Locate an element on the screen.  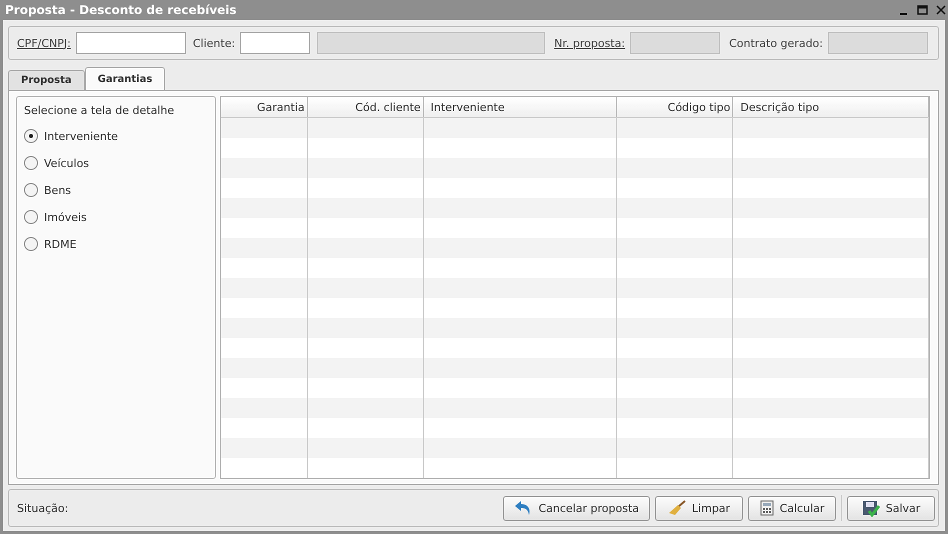
broom-icon is located at coordinates (677, 508).